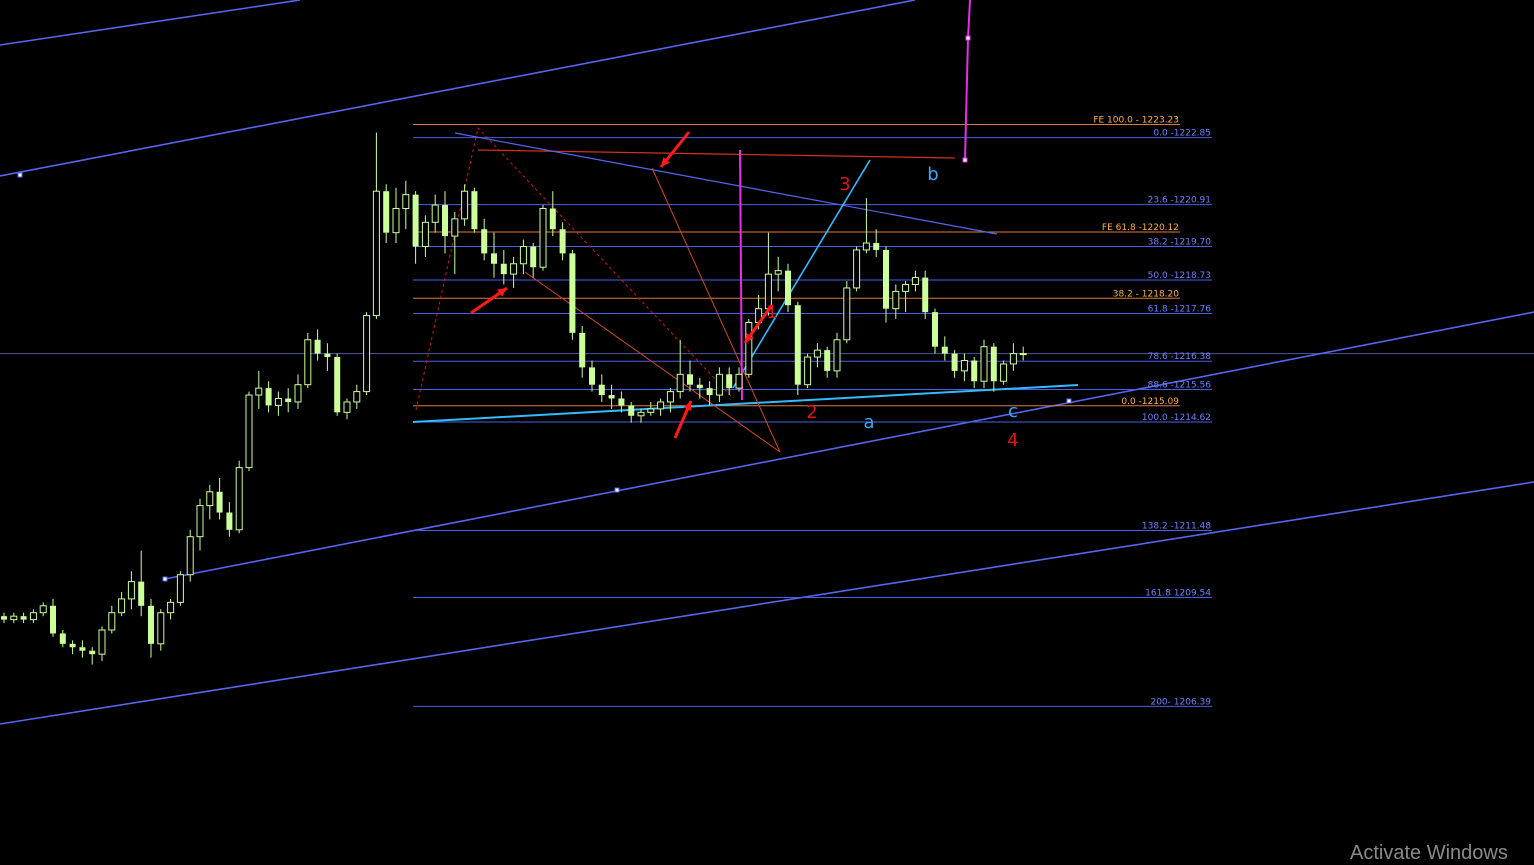  I want to click on fib-level-label: 138.2 -1211.48, so click(1176, 526).